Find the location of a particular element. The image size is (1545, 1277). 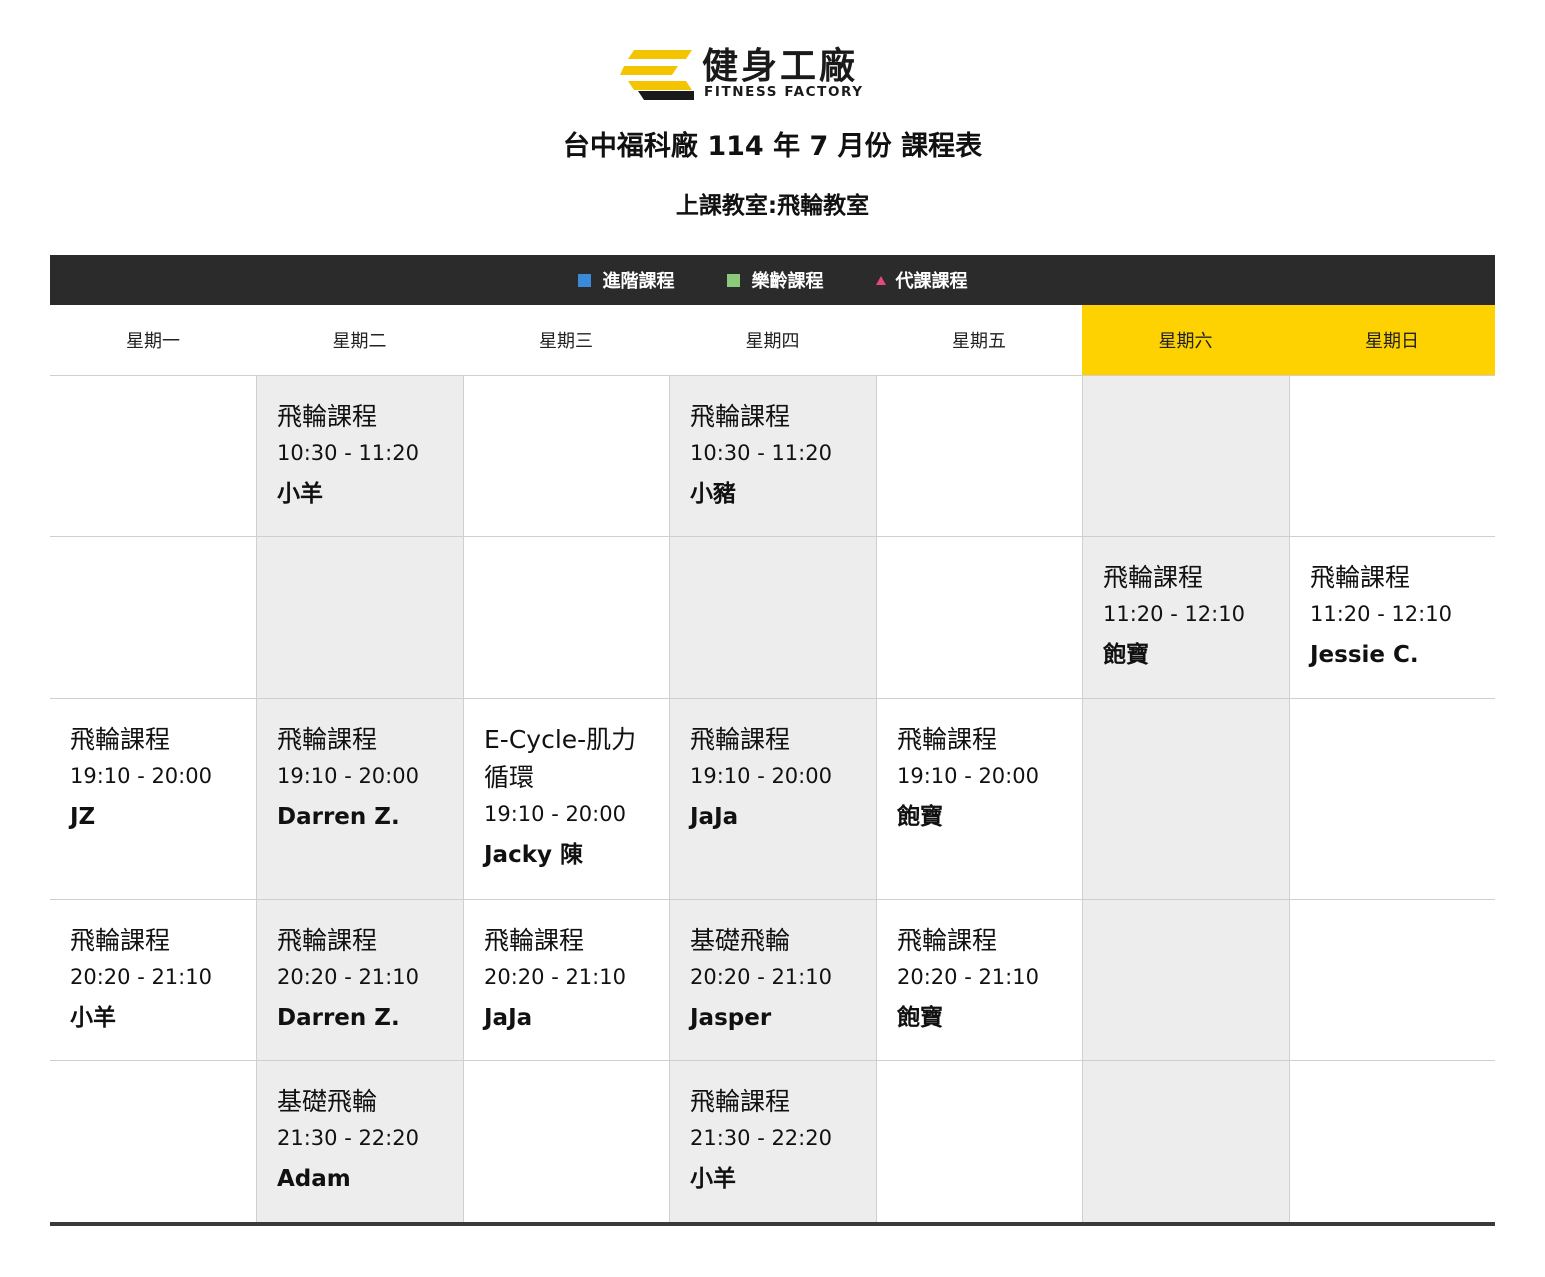

day-header-1: 星期一 is located at coordinates (153, 341).